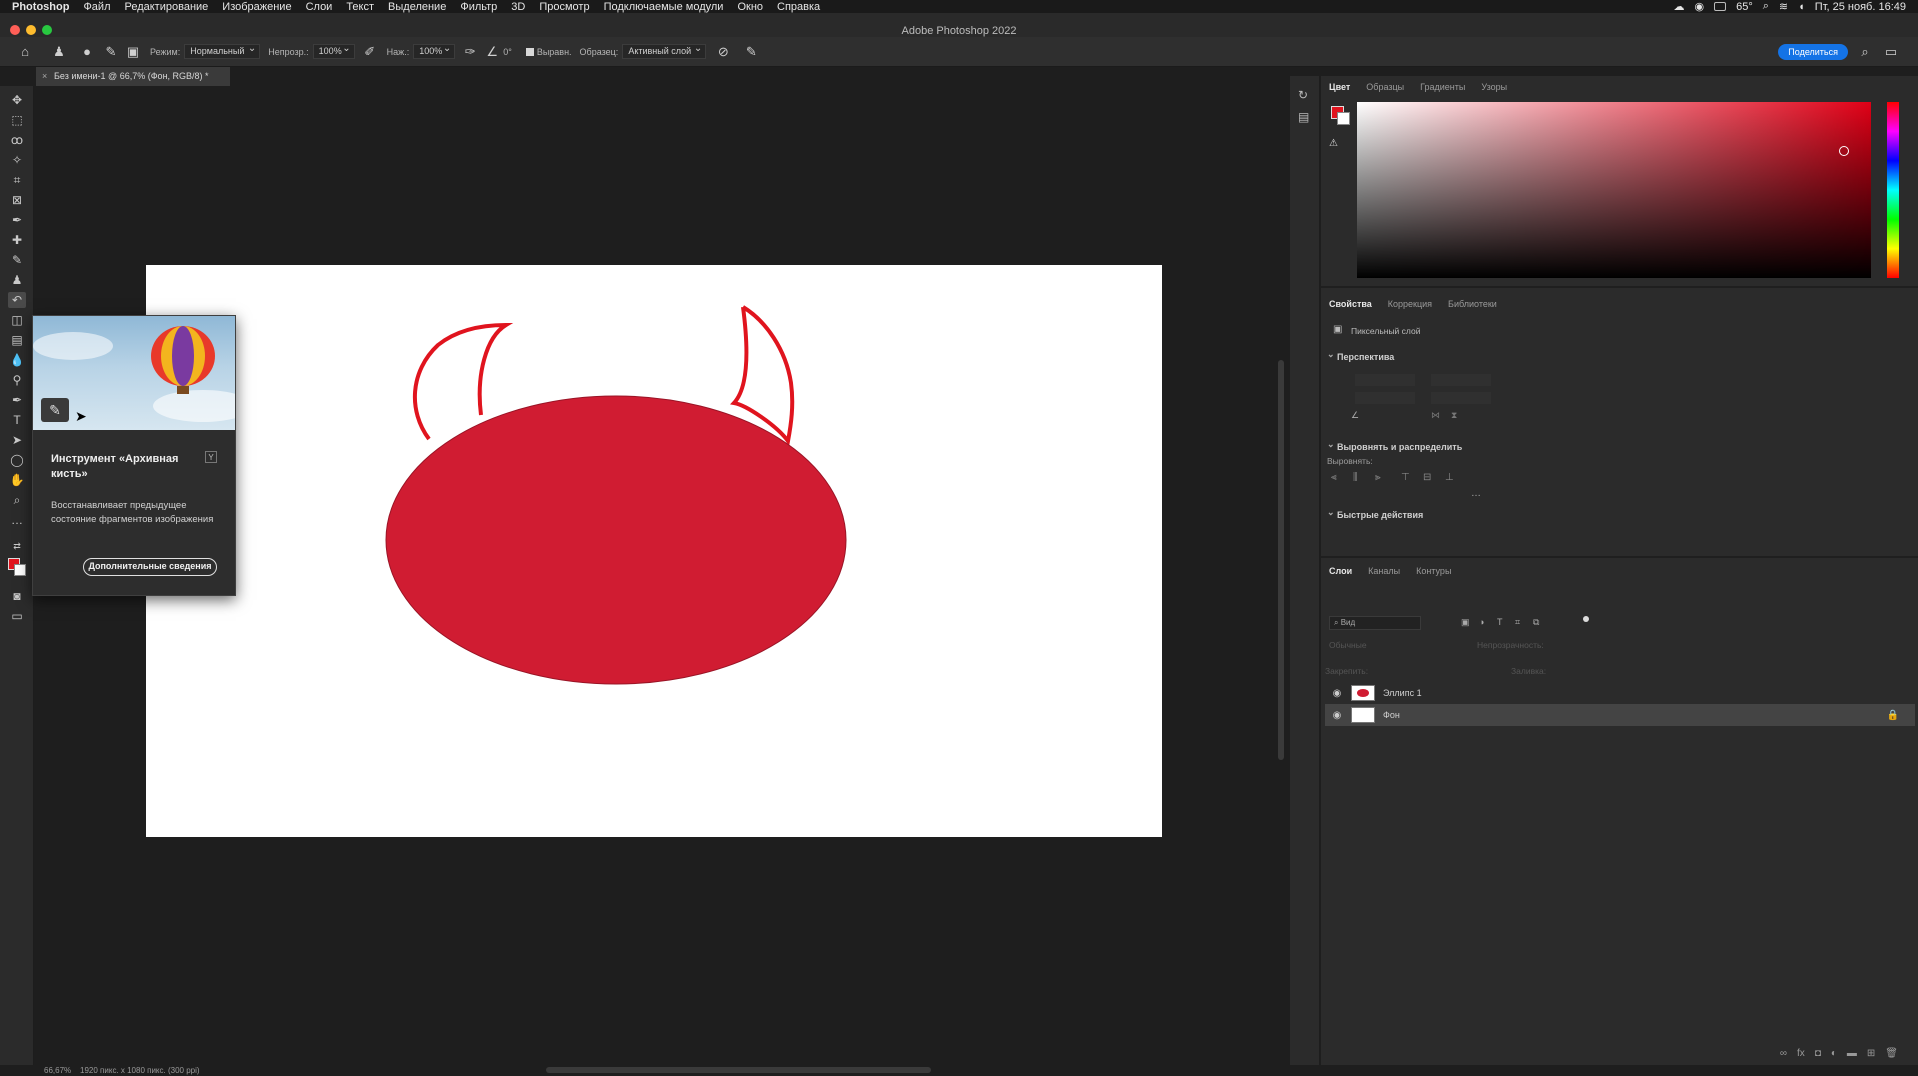 The height and width of the screenshot is (1076, 1918). Describe the element at coordinates (1348, 645) in the screenshot. I see `blend-mode-dropdown: Обычные` at that location.